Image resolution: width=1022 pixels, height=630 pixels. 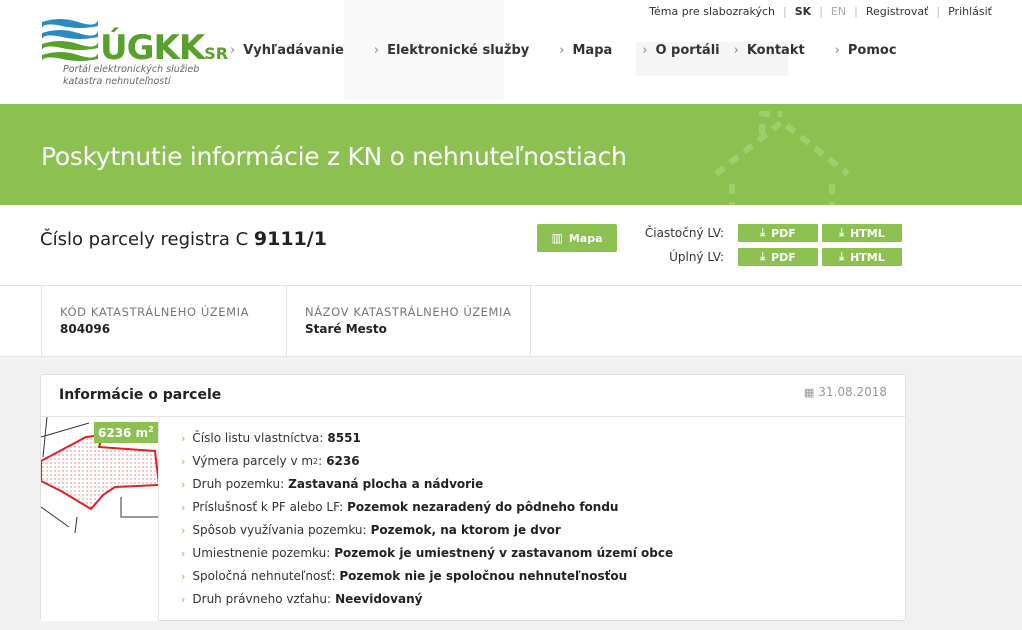 What do you see at coordinates (769, 50) in the screenshot?
I see `nav-item-contact: › Kontakt` at bounding box center [769, 50].